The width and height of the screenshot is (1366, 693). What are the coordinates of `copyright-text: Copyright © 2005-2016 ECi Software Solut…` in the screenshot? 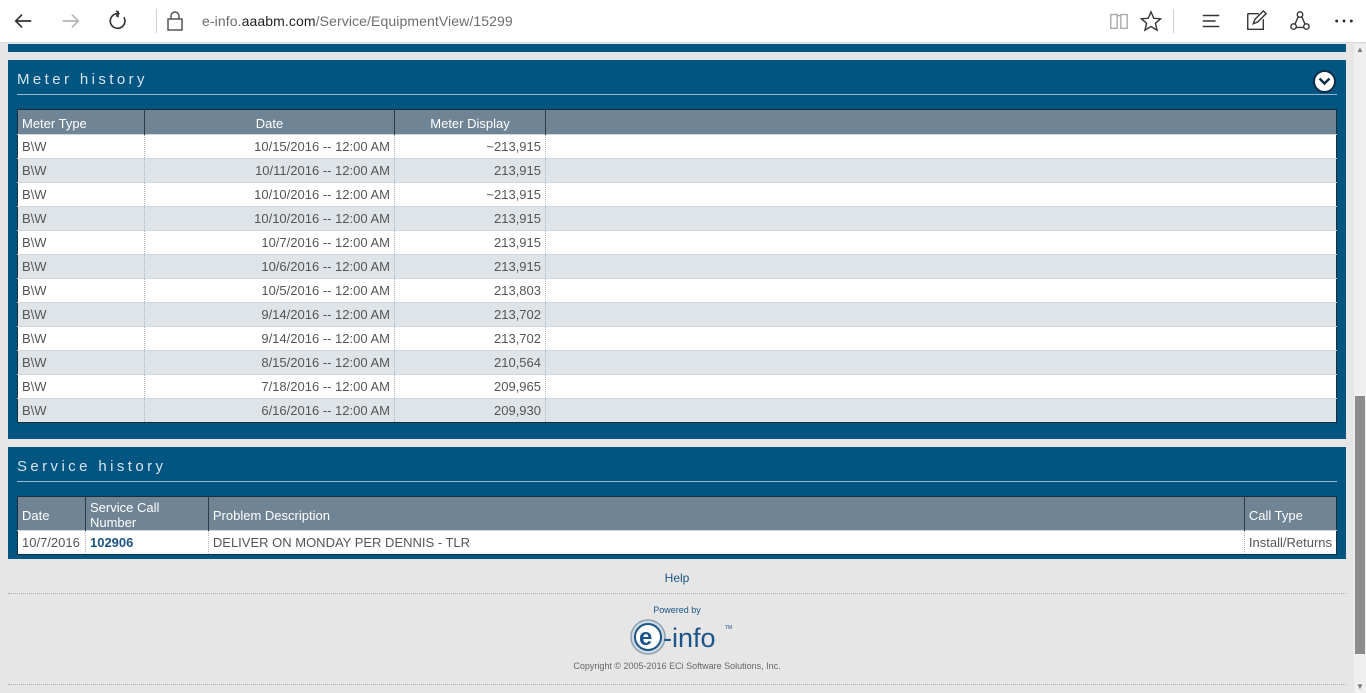 It's located at (677, 666).